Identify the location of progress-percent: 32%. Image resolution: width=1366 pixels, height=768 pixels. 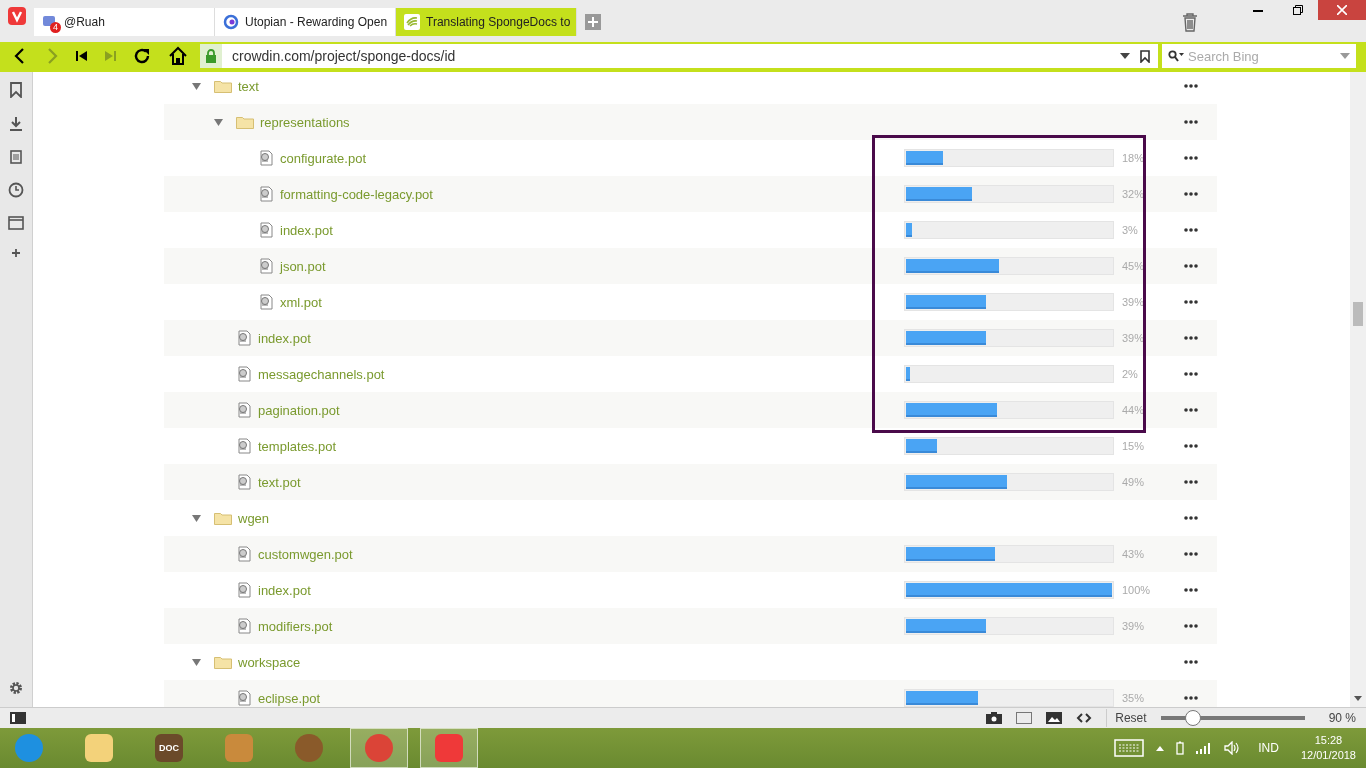
(1133, 194).